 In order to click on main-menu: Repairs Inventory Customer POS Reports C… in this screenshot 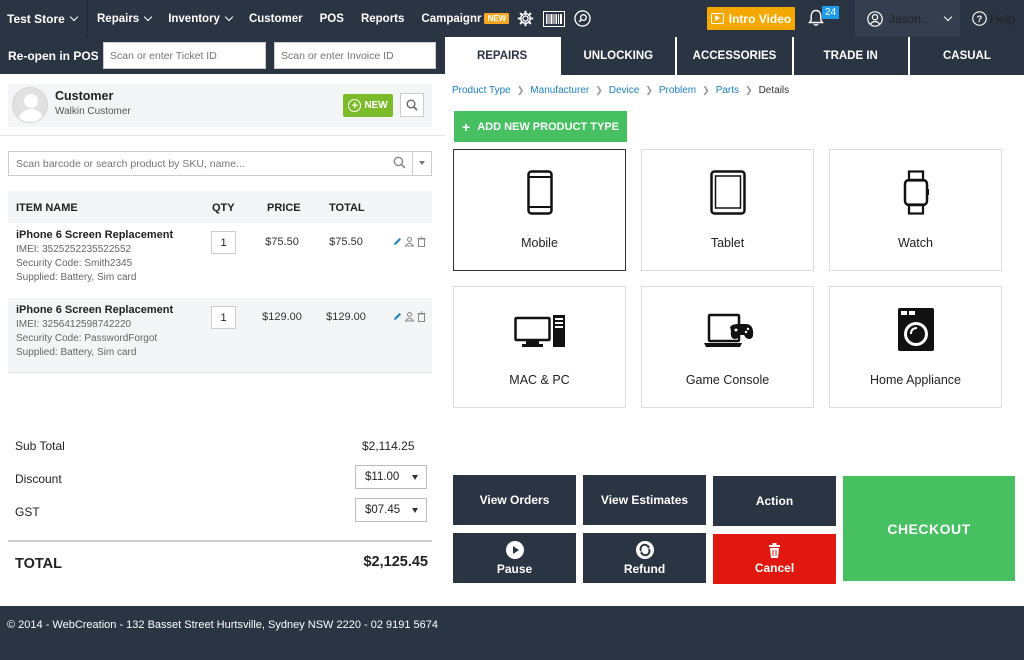, I will do `click(344, 18)`.